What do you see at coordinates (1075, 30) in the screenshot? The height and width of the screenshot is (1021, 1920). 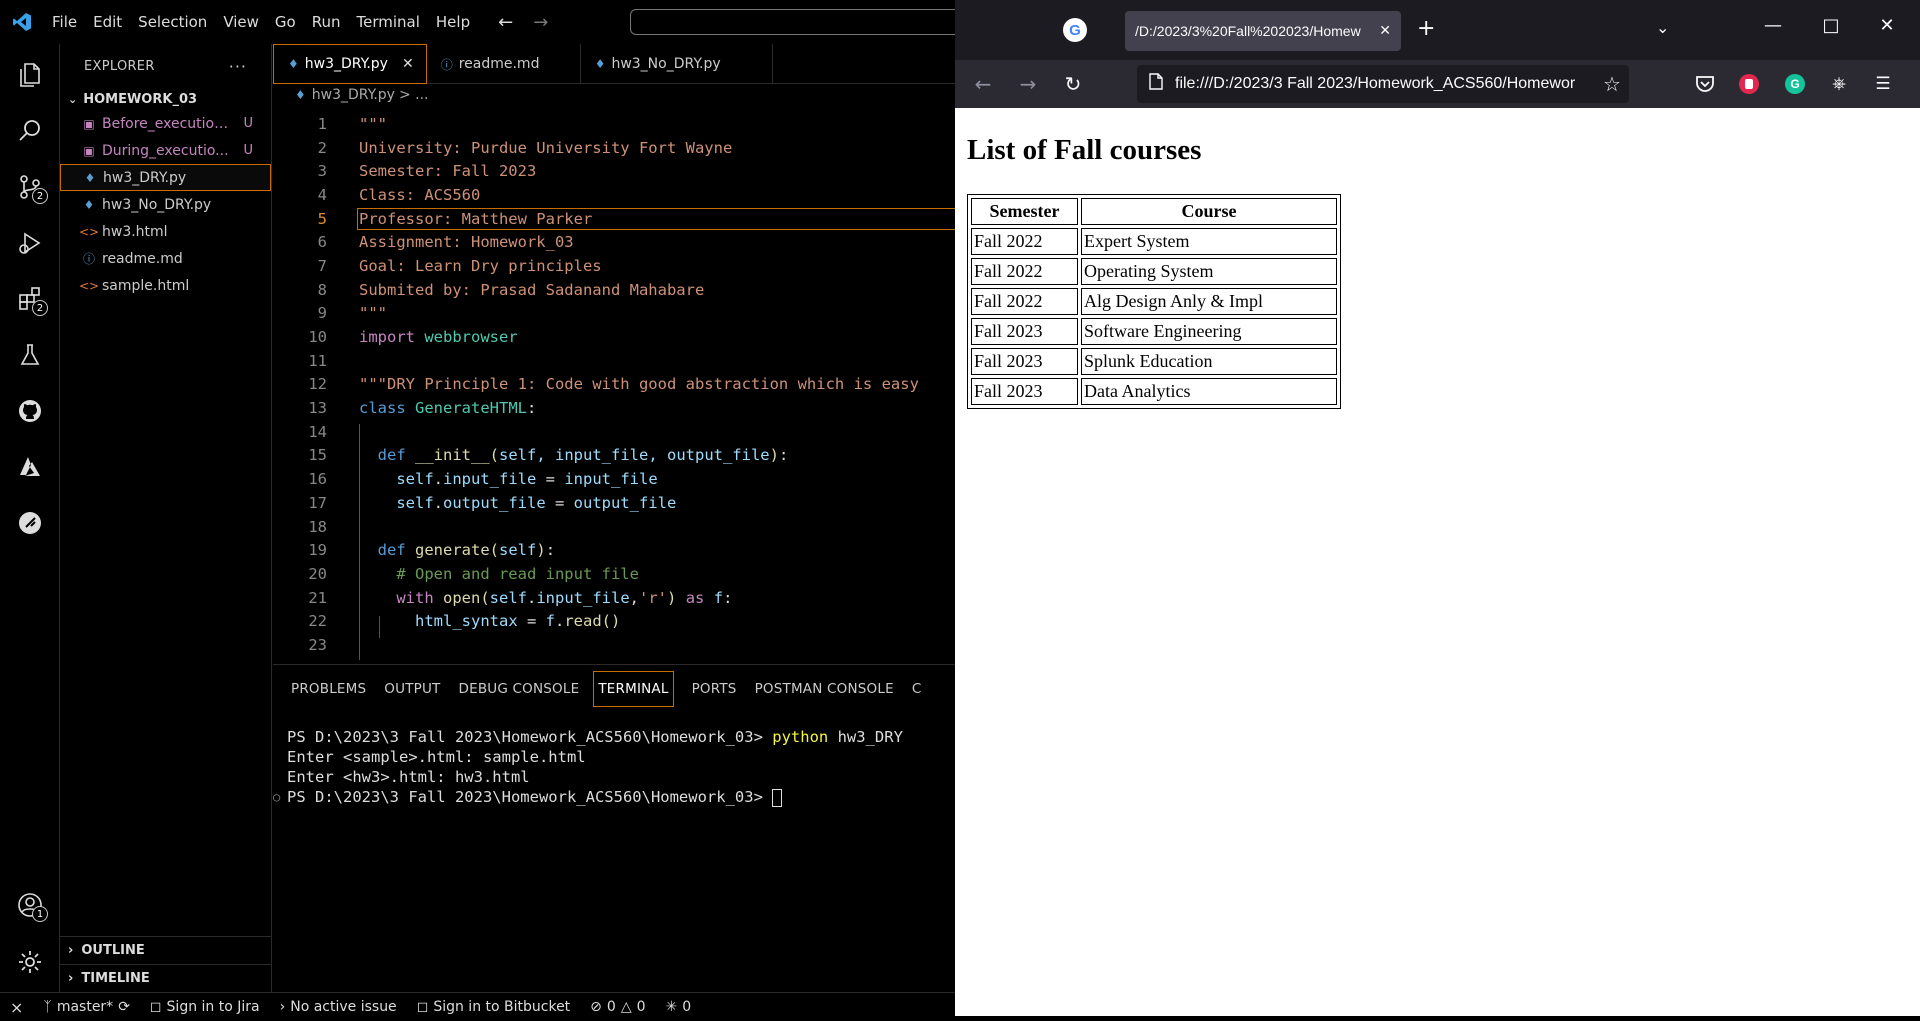 I see `google-pinned-tab-icon: G` at bounding box center [1075, 30].